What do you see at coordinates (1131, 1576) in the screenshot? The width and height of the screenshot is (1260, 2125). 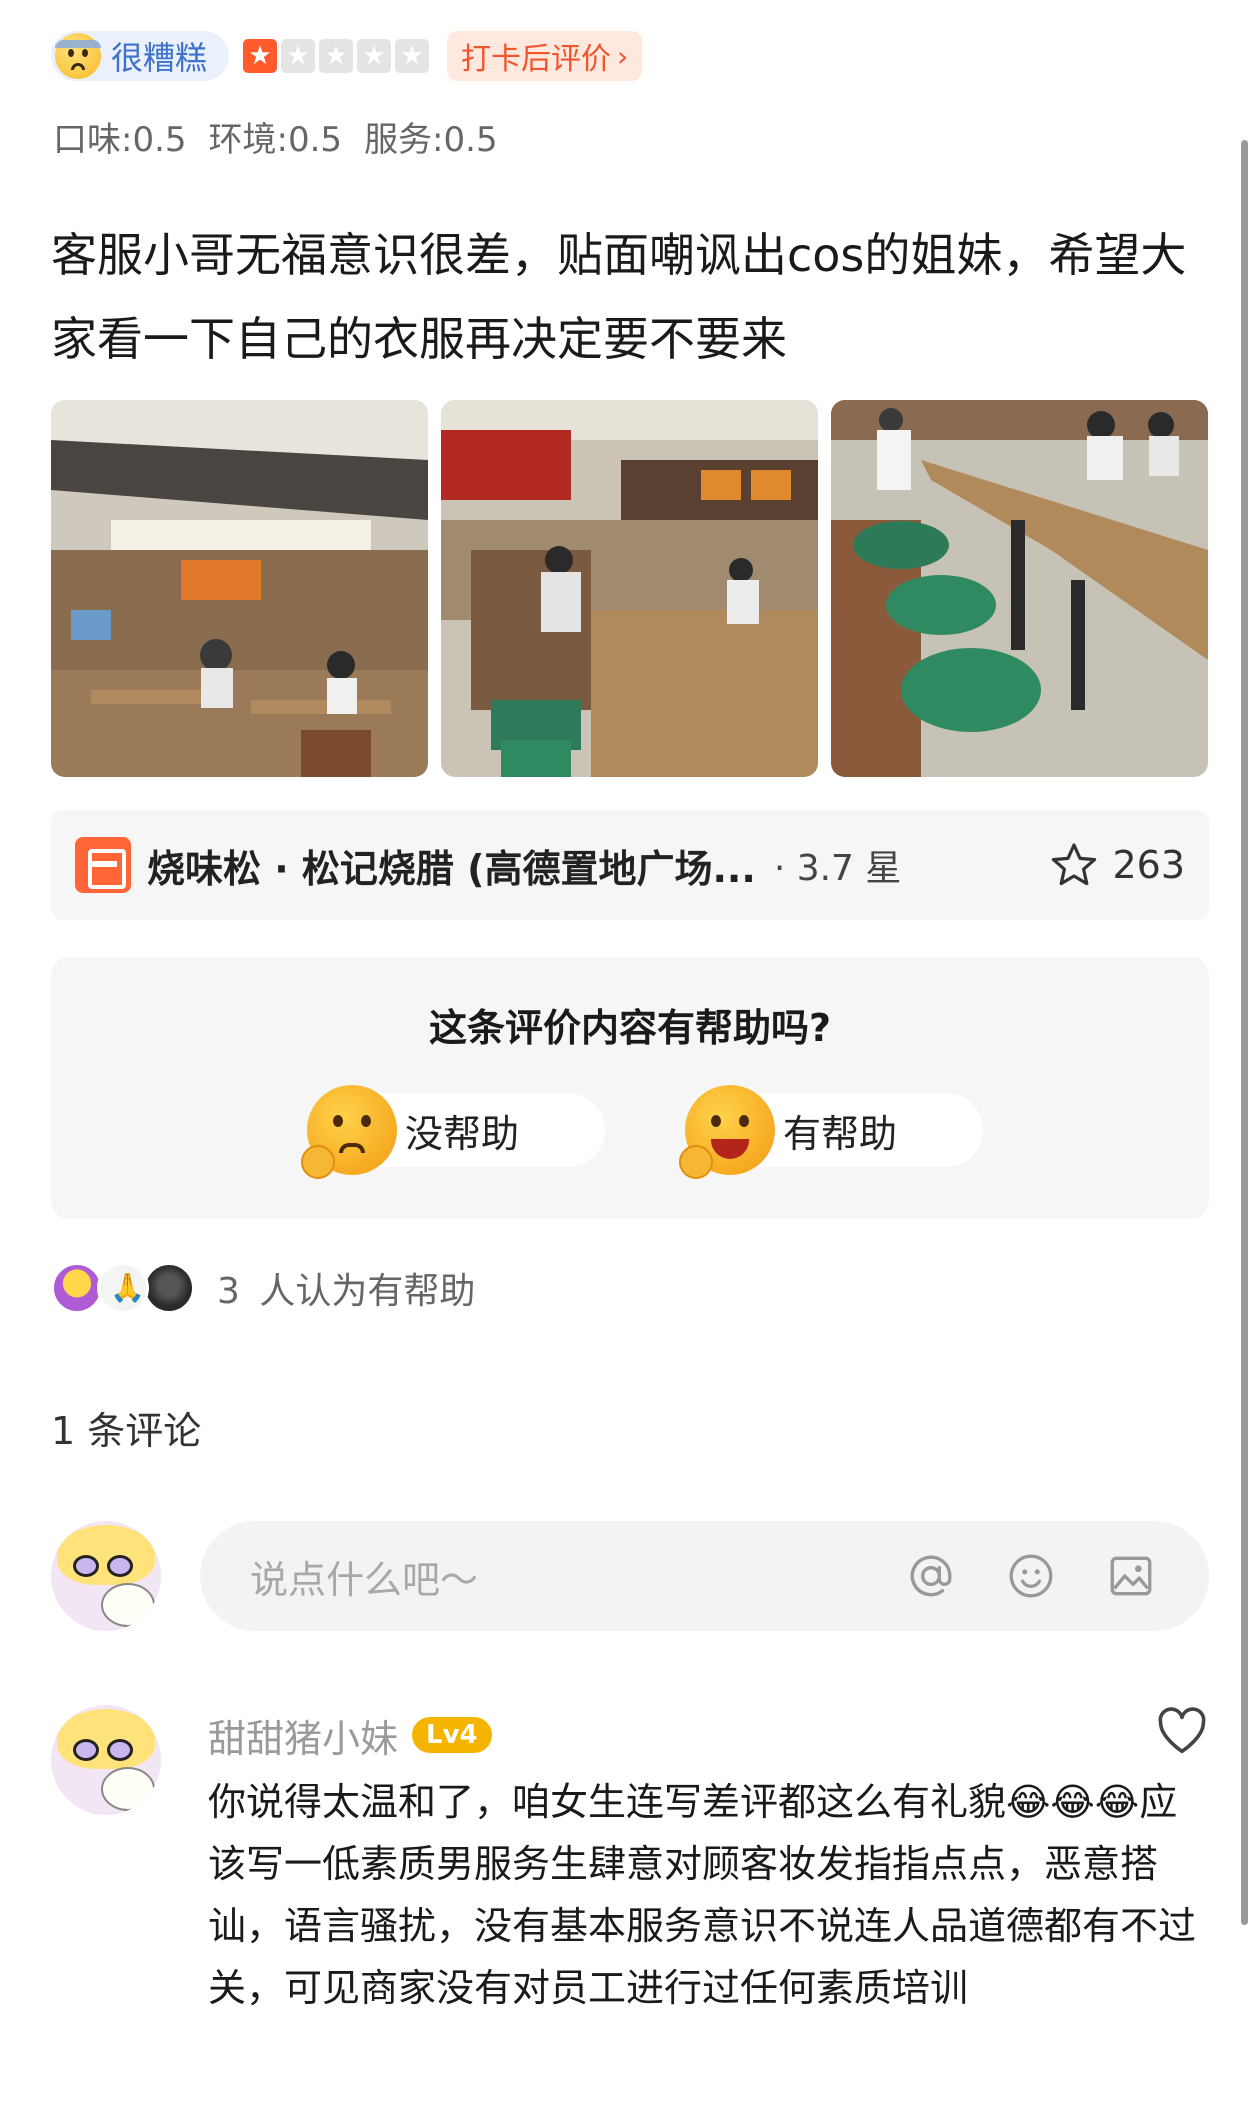 I see `image-icon` at bounding box center [1131, 1576].